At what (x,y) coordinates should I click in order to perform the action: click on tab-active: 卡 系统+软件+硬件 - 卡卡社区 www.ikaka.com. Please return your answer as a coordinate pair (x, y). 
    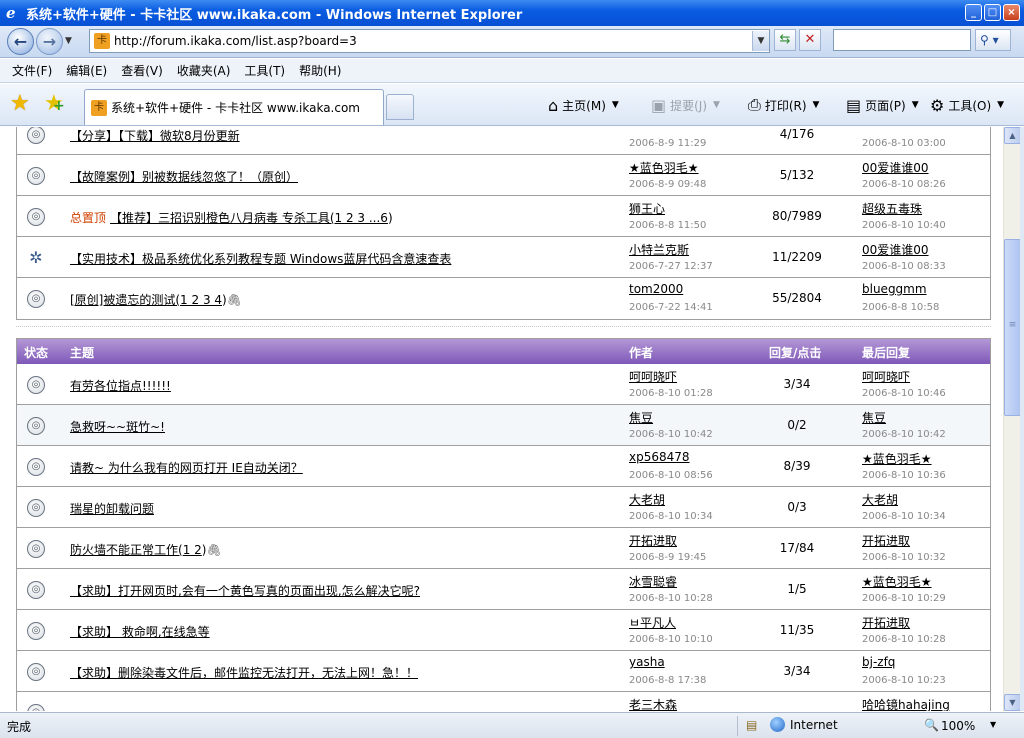
    Looking at the image, I should click on (234, 107).